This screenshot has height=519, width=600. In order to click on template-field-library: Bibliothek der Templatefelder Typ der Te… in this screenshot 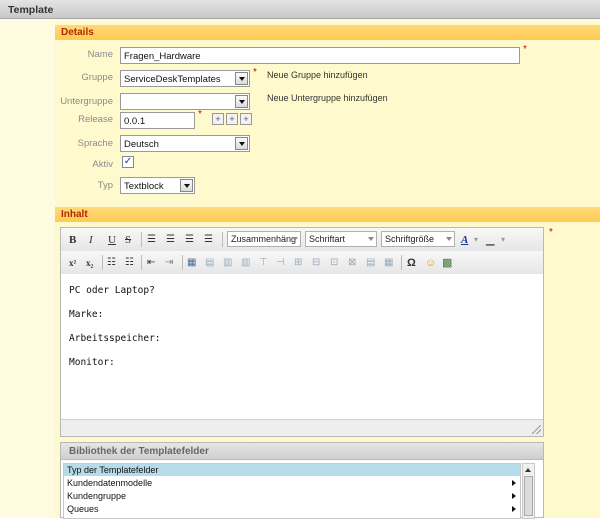, I will do `click(302, 480)`.